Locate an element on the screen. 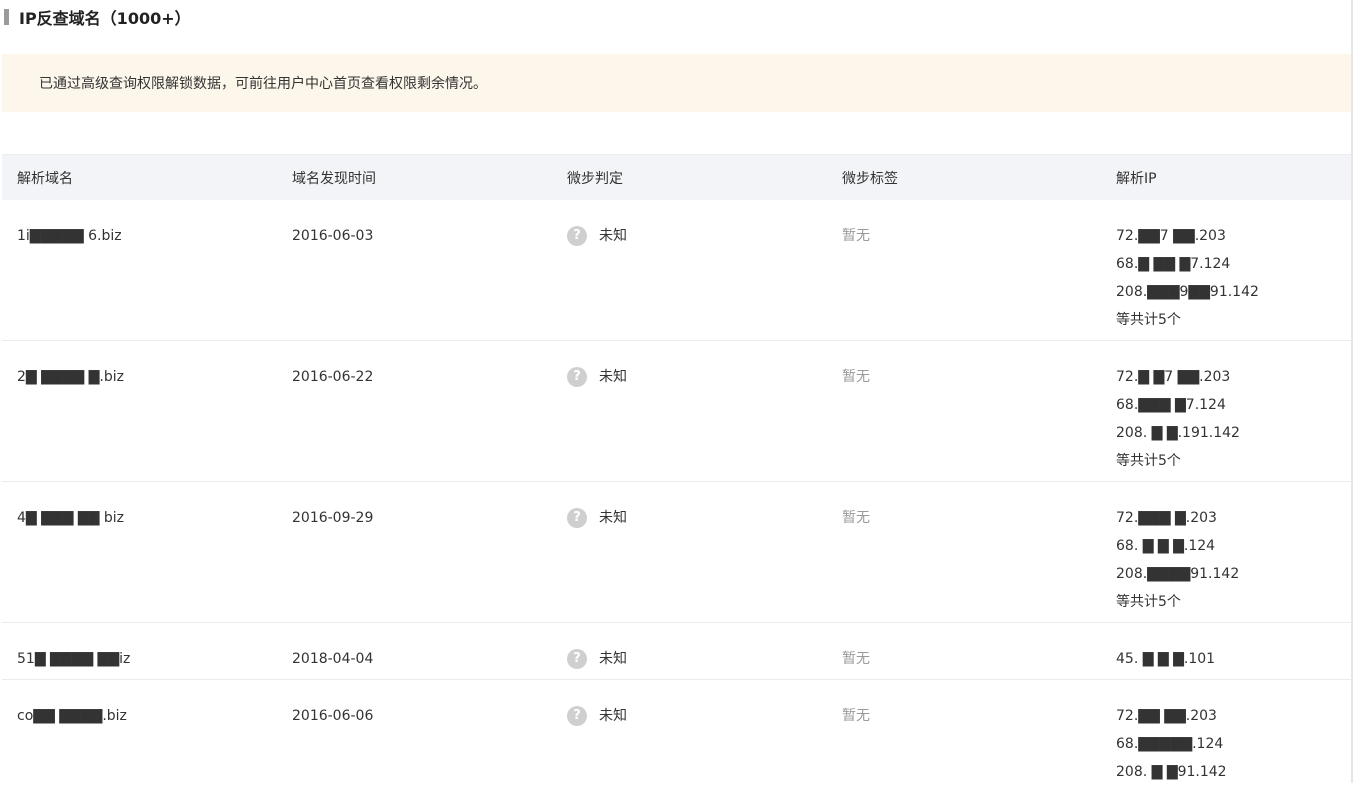 This screenshot has width=1353, height=800. domain-link: 51▇ ▇▇▇▇ ▇▇iz is located at coordinates (73, 659).